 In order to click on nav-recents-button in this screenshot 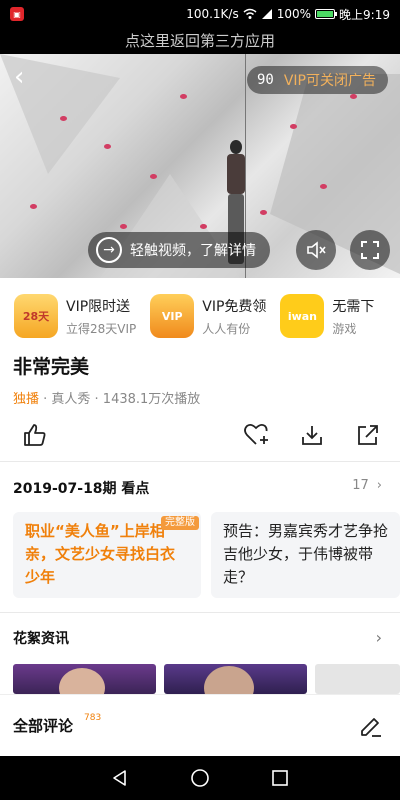, I will do `click(280, 778)`.